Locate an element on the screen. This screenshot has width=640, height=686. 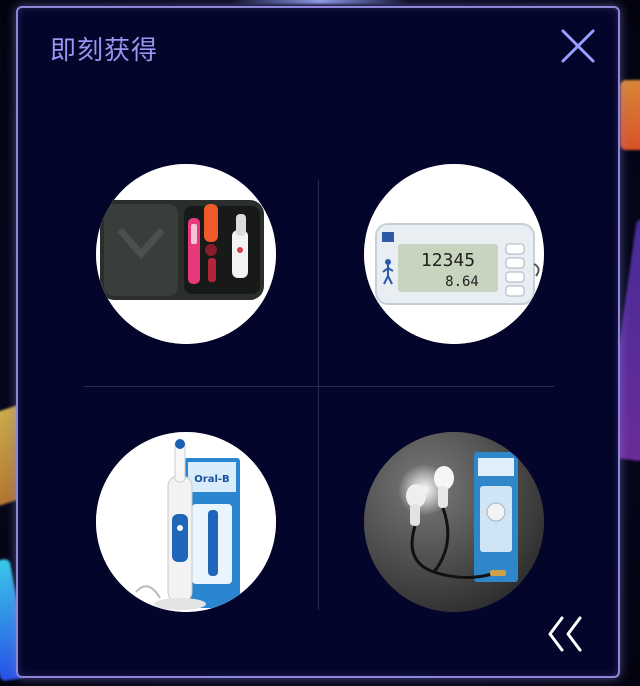
double-chevron-left-icon is located at coordinates (565, 634).